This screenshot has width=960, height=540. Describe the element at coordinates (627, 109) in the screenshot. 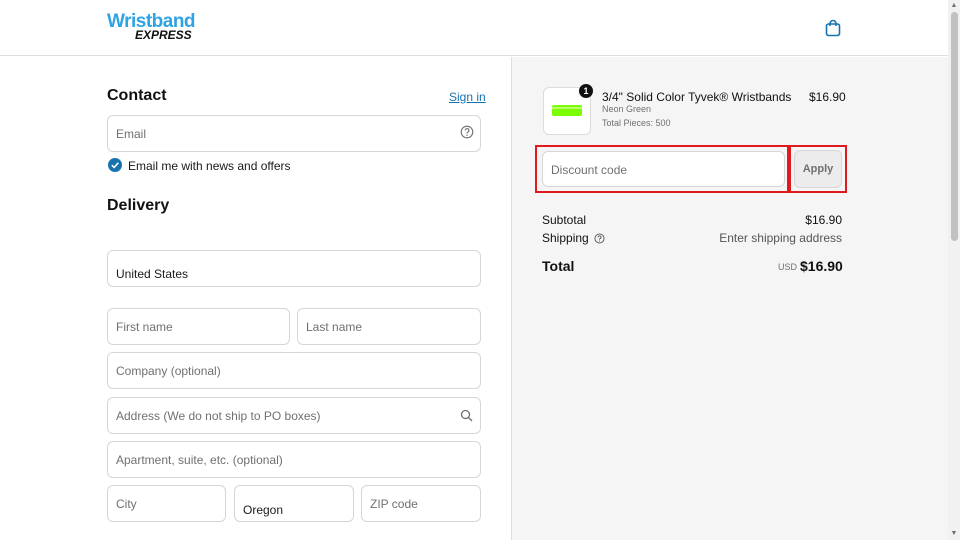

I see `product-variant: Neon Green` at that location.